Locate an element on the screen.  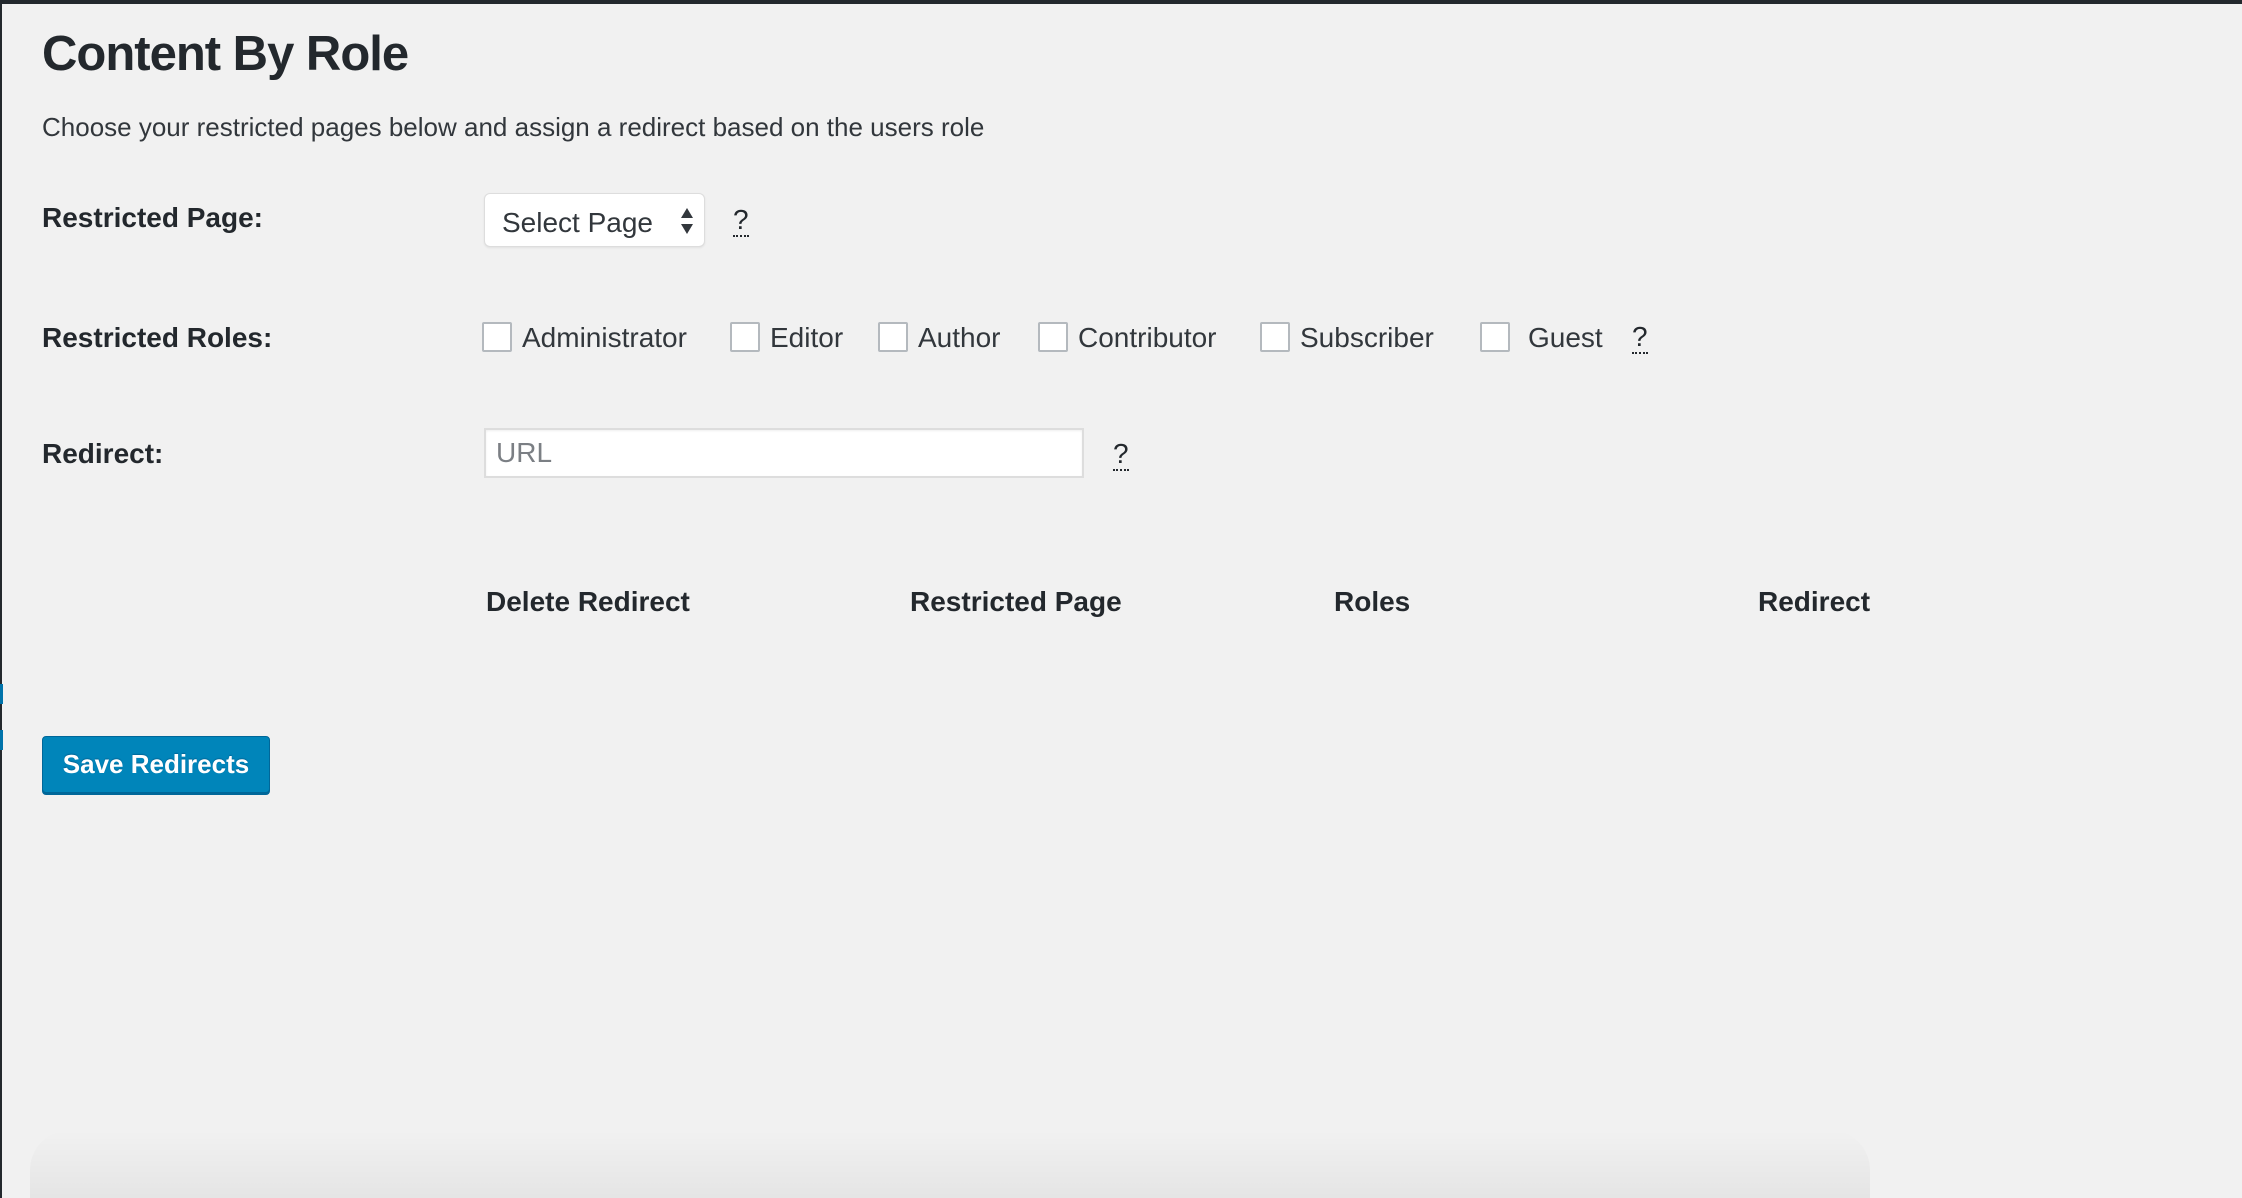
redirect-url-input is located at coordinates (784, 453).